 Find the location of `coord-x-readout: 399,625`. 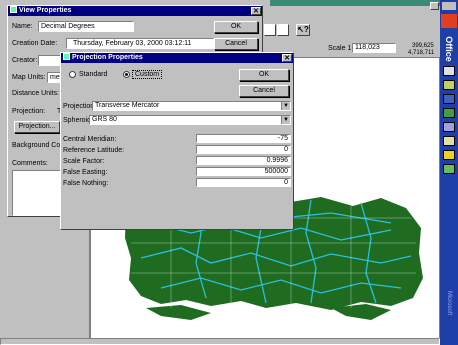

coord-x-readout: 399,625 is located at coordinates (423, 46).